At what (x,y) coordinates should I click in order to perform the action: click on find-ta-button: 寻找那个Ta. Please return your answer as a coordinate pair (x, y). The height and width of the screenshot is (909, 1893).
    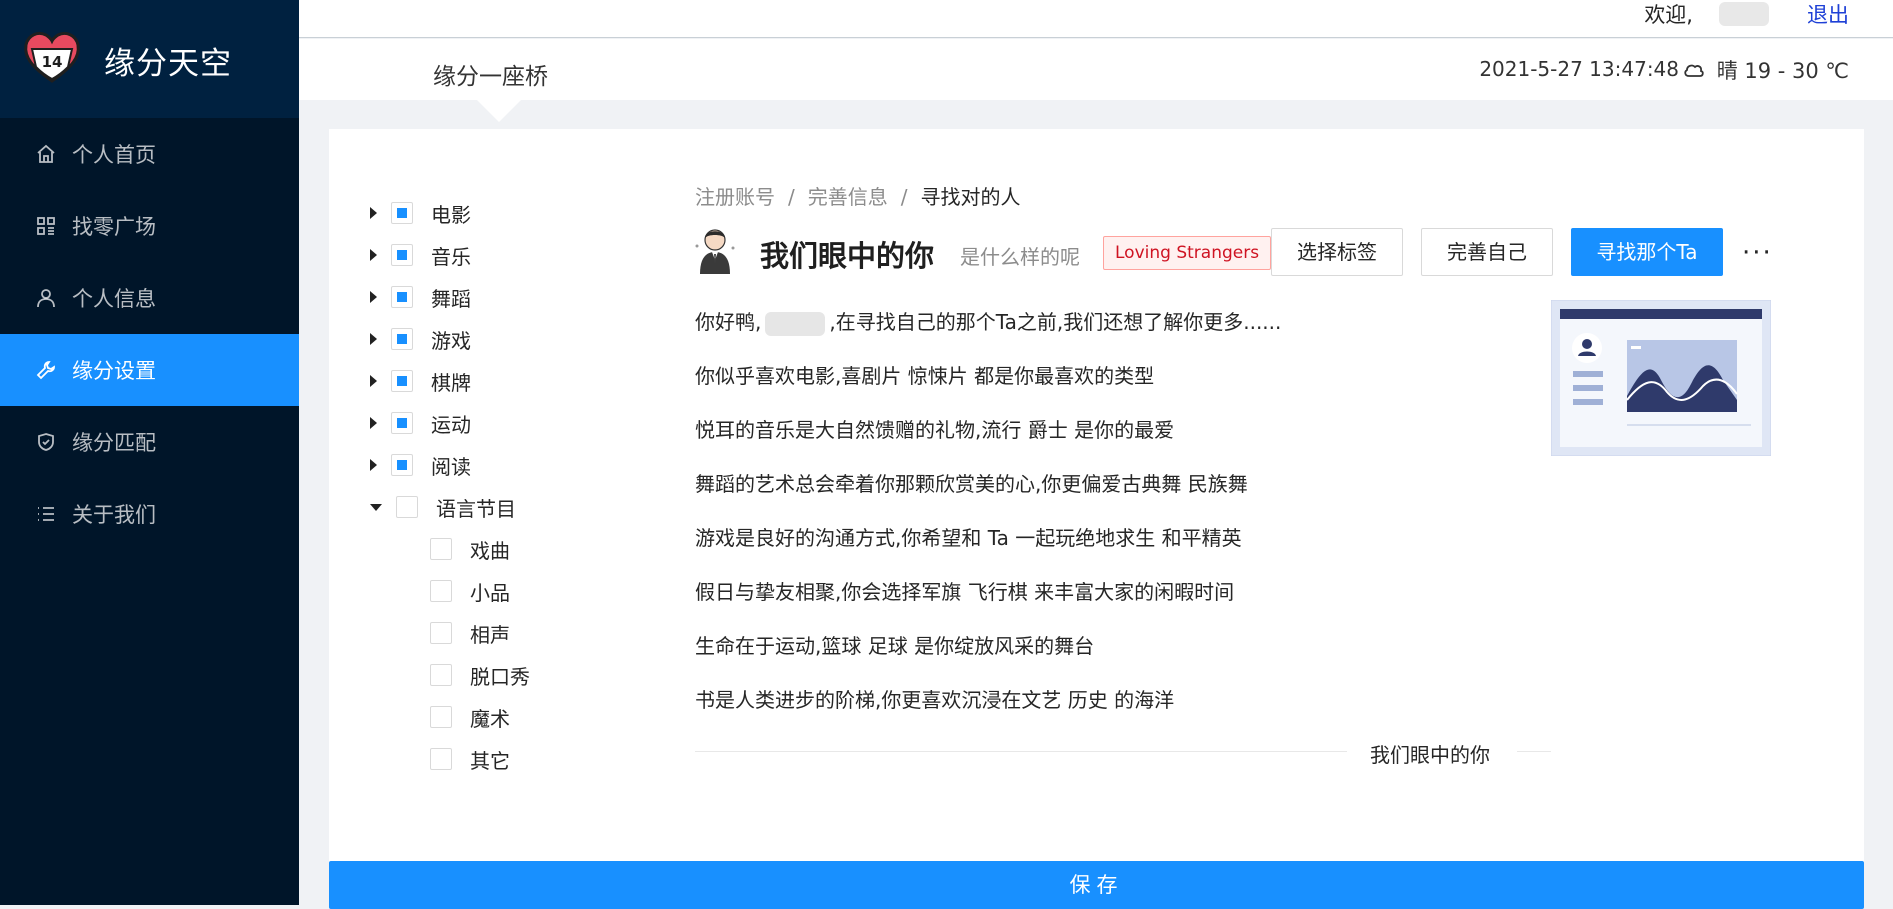
    Looking at the image, I should click on (1647, 252).